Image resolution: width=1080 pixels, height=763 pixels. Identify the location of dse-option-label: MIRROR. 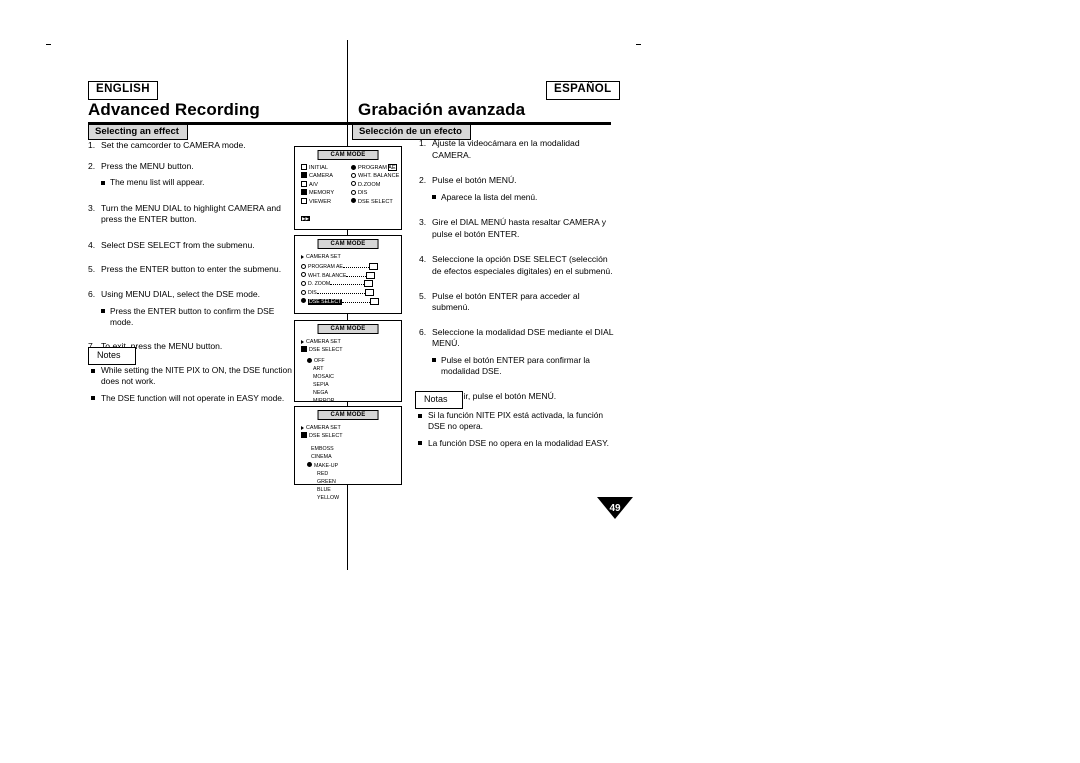
(324, 400).